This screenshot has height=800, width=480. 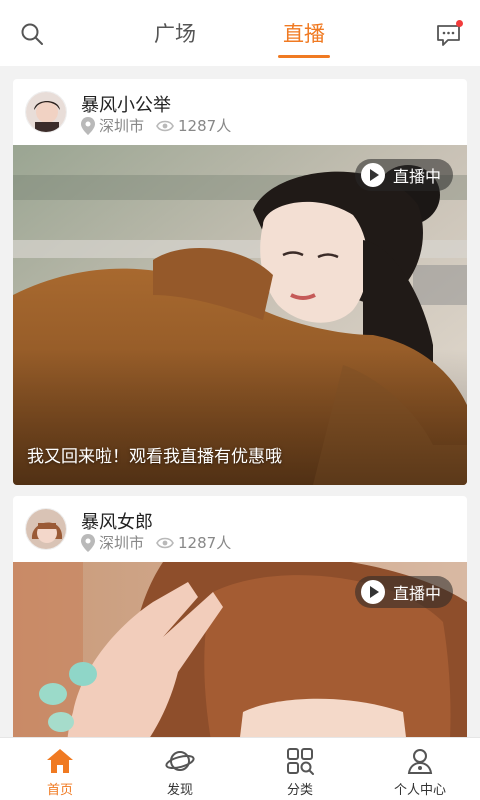 I want to click on nav-category: 分类, so click(x=300, y=769).